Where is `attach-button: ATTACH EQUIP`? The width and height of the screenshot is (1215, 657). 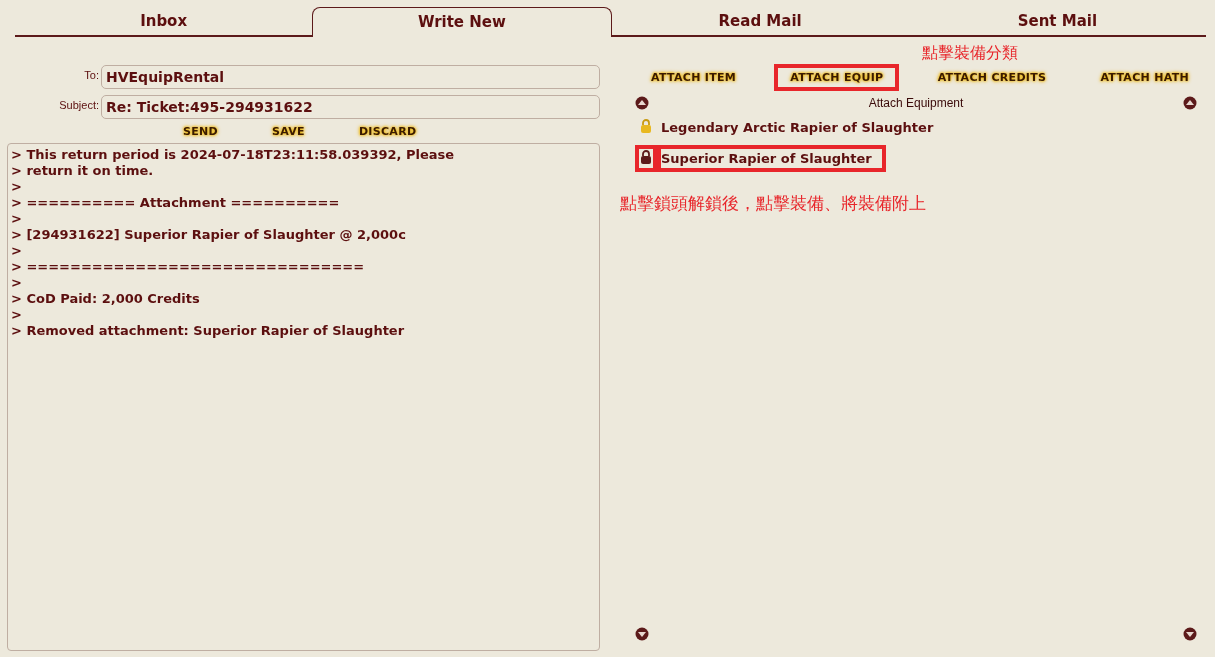
attach-button: ATTACH EQUIP is located at coordinates (837, 77).